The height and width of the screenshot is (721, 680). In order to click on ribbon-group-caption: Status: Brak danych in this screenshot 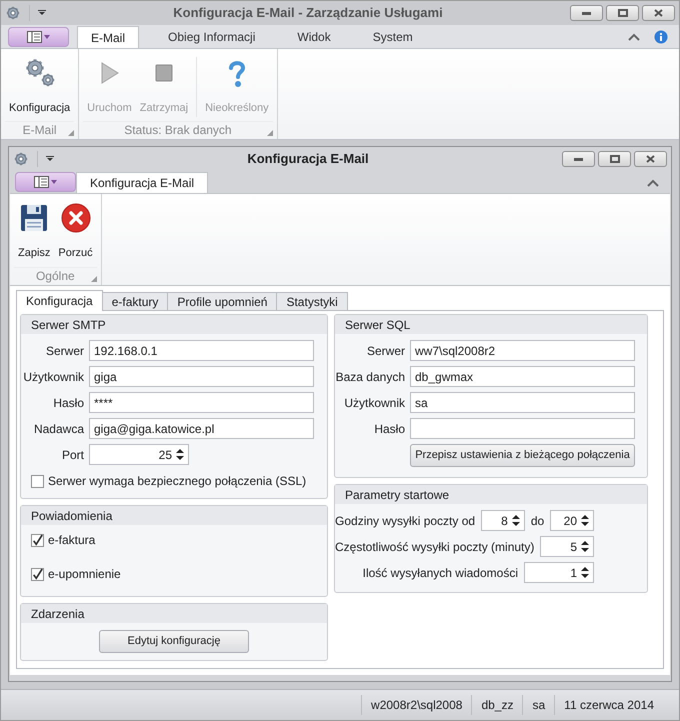, I will do `click(178, 130)`.